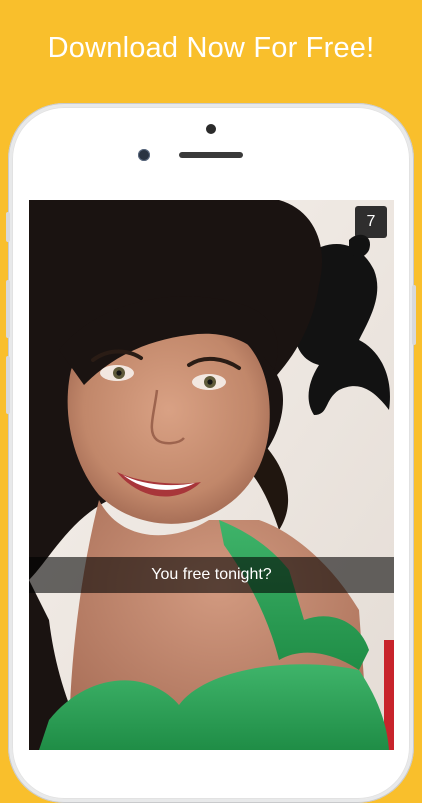  What do you see at coordinates (211, 48) in the screenshot?
I see `promo-headline: Download Now For Free!` at bounding box center [211, 48].